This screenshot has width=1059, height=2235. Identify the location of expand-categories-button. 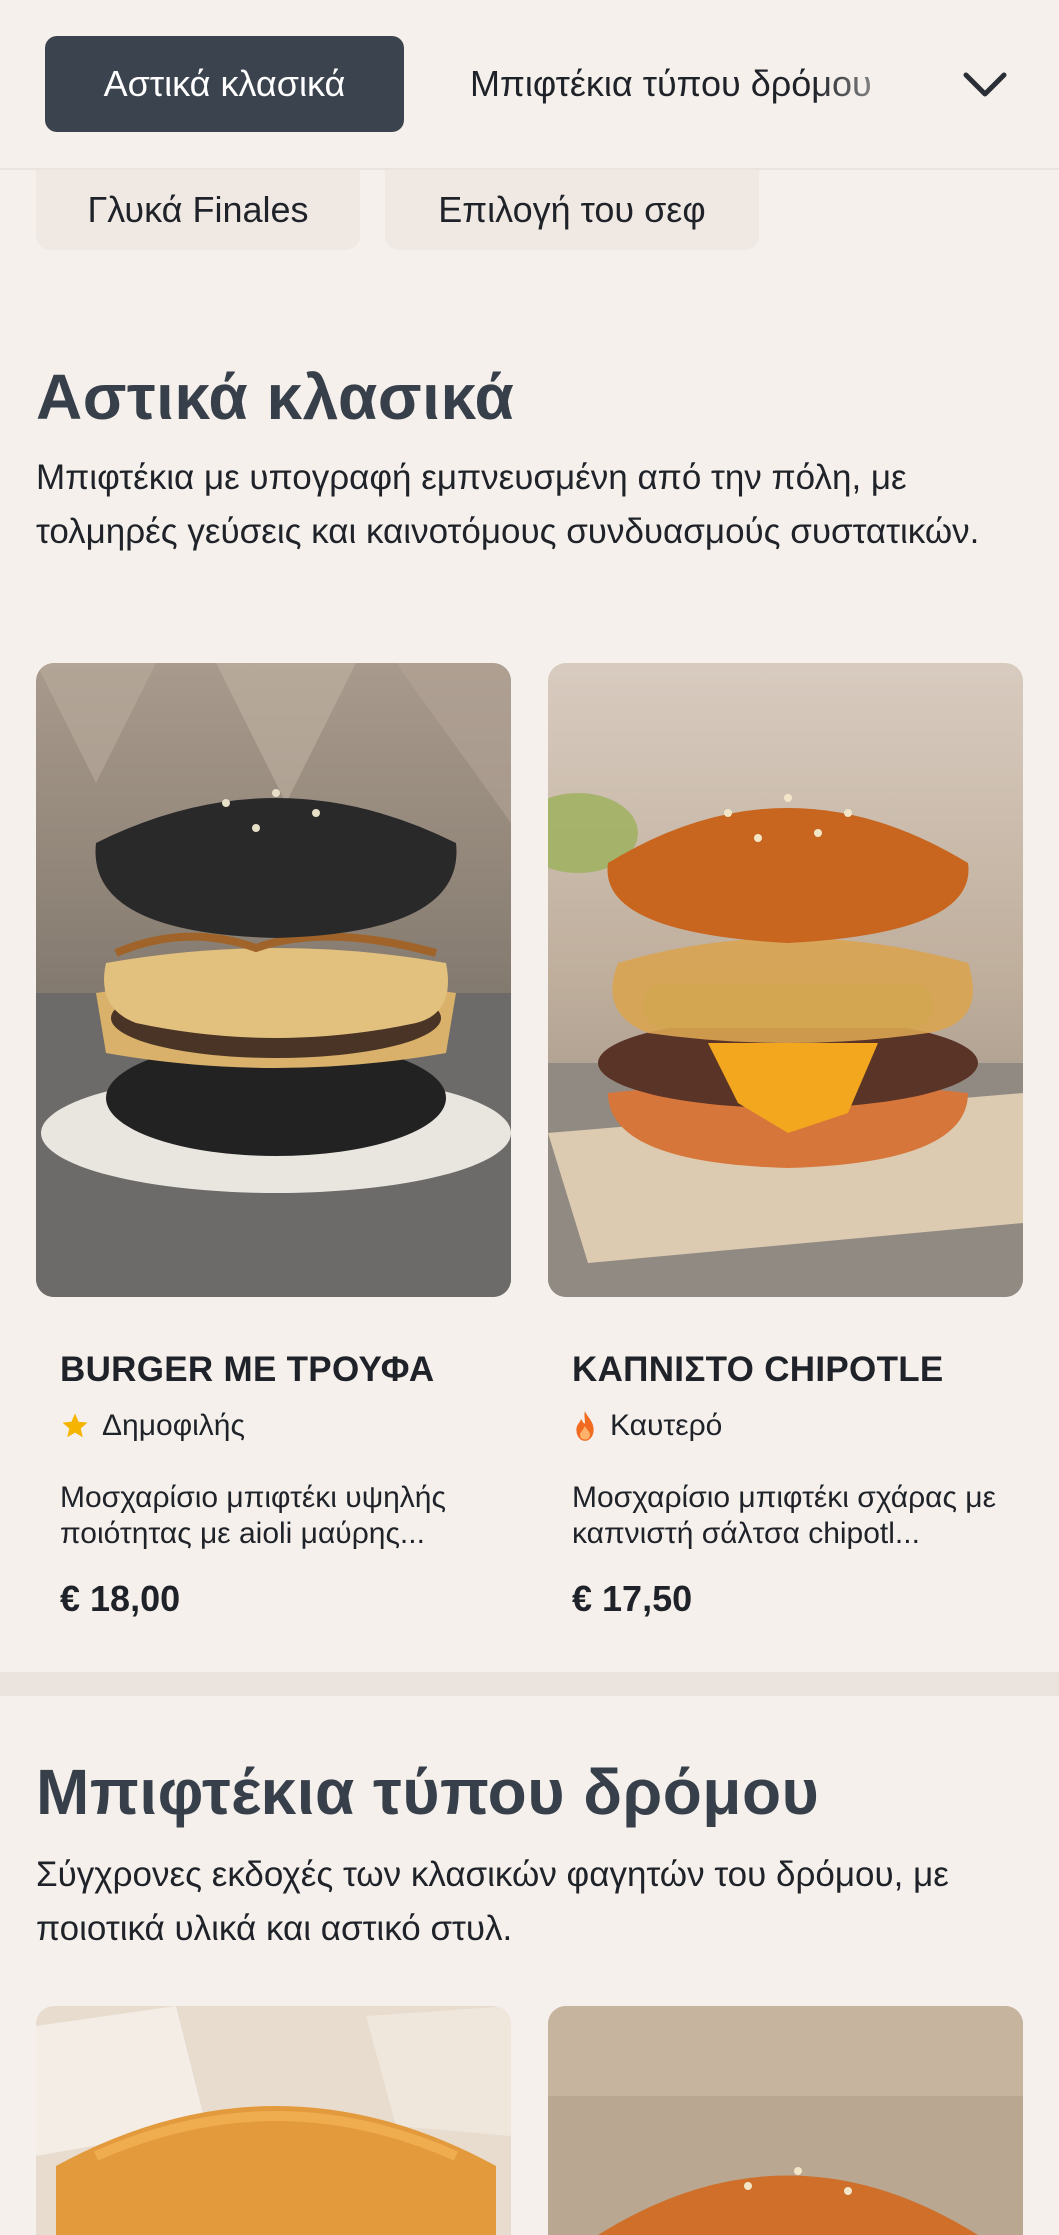
(985, 85).